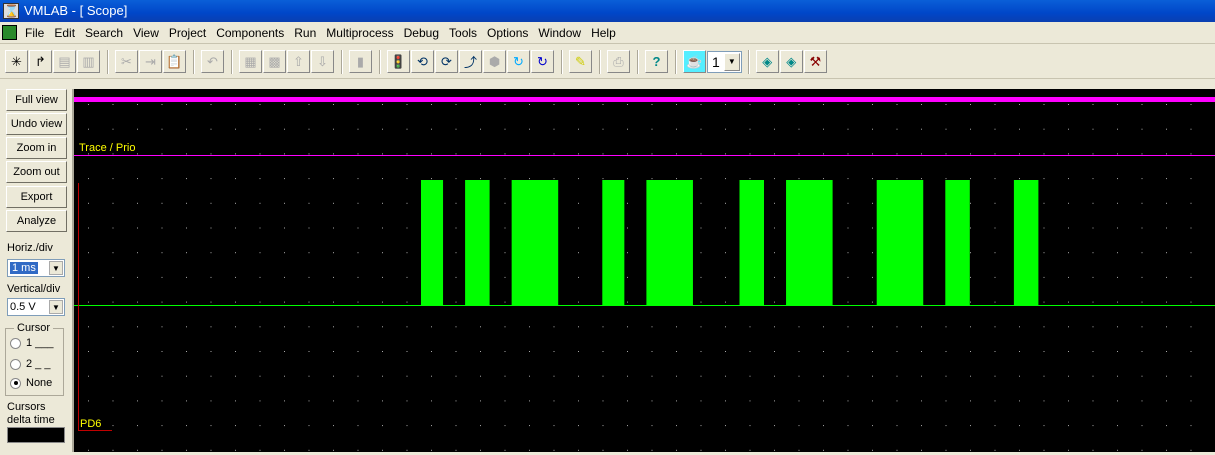 The width and height of the screenshot is (1215, 455). I want to click on menu-file: File, so click(34, 33).